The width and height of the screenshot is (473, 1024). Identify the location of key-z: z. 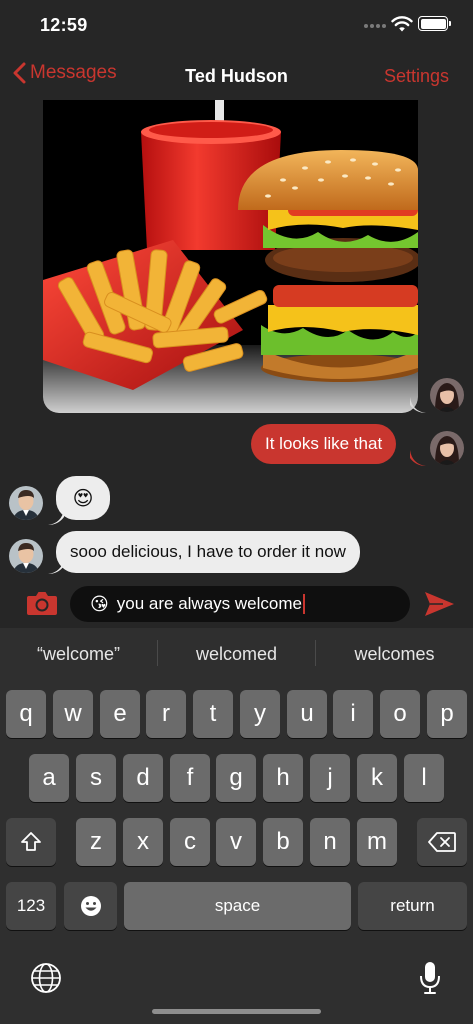
(96, 842).